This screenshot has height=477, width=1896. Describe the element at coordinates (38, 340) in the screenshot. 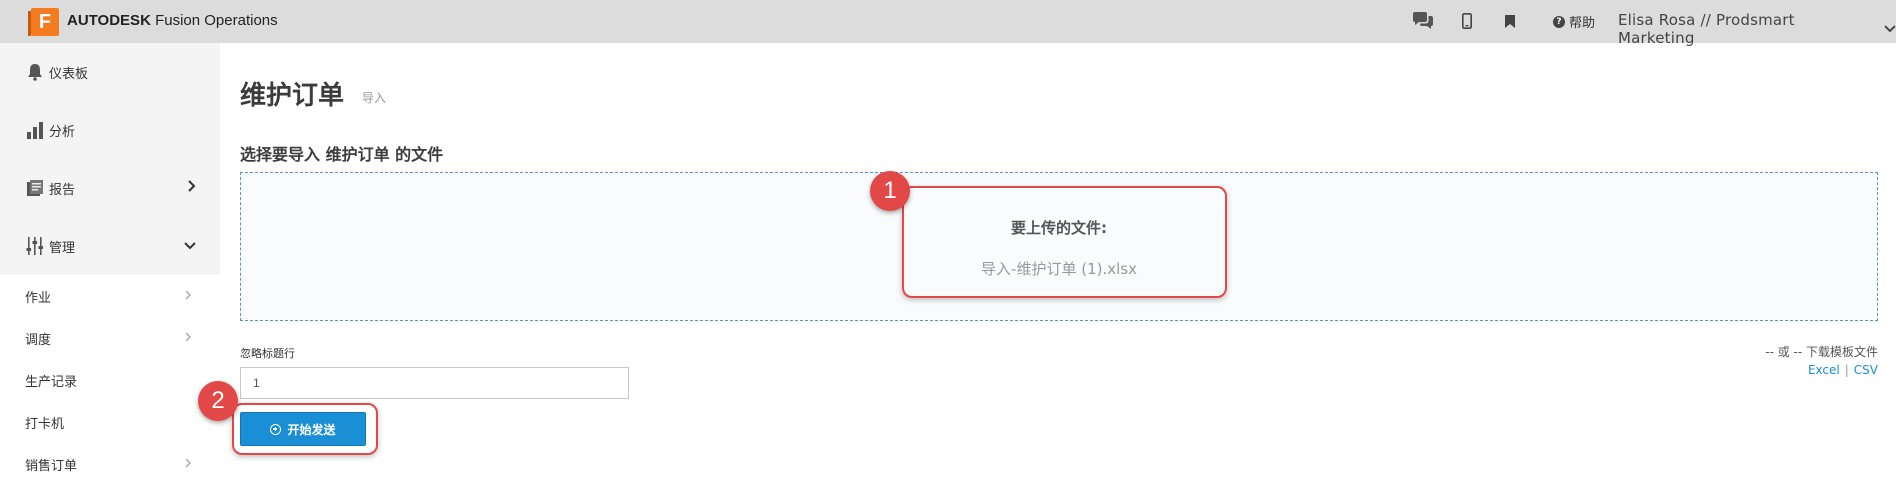

I see `sidebar-item-label: 调度` at that location.